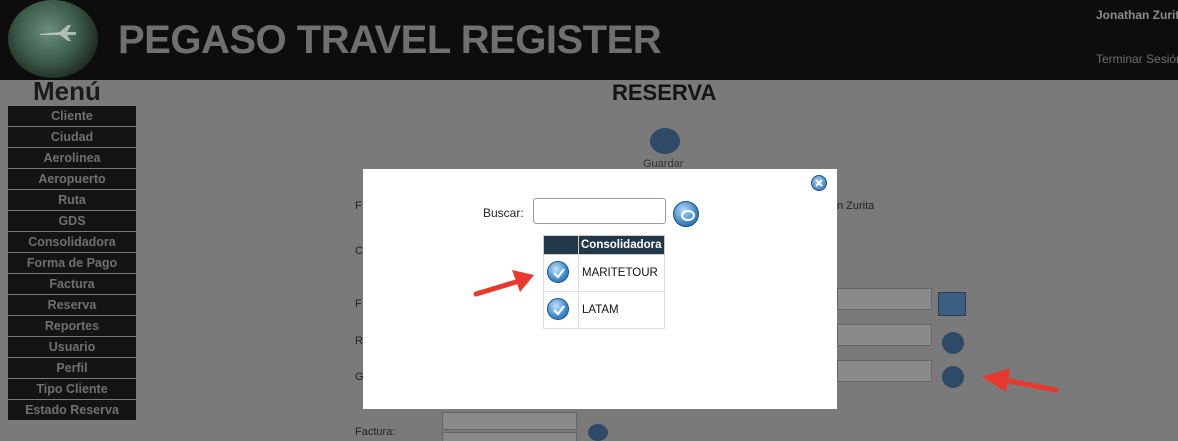 The width and height of the screenshot is (1178, 441). What do you see at coordinates (359, 341) in the screenshot?
I see `form-label: R` at bounding box center [359, 341].